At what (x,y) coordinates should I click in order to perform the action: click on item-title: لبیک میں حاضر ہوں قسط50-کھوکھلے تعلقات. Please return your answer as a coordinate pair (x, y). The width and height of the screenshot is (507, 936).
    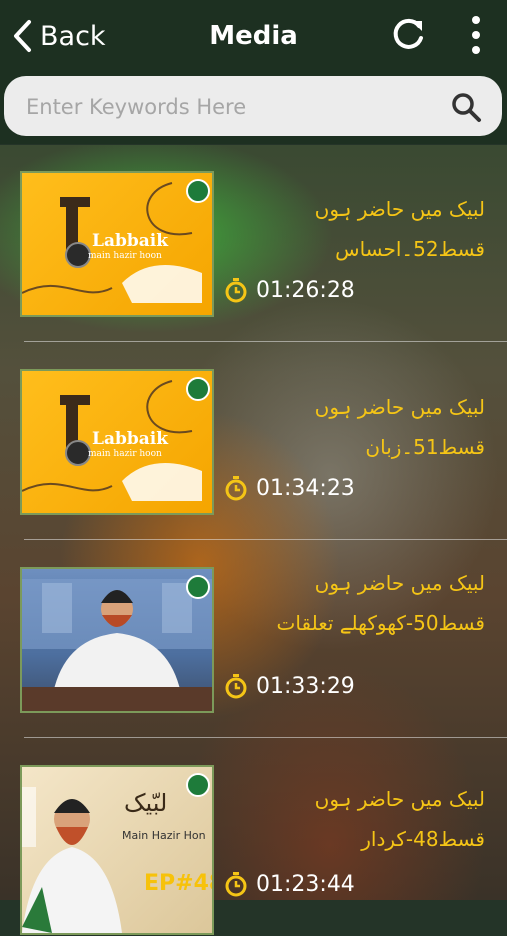
    Looking at the image, I should click on (360, 603).